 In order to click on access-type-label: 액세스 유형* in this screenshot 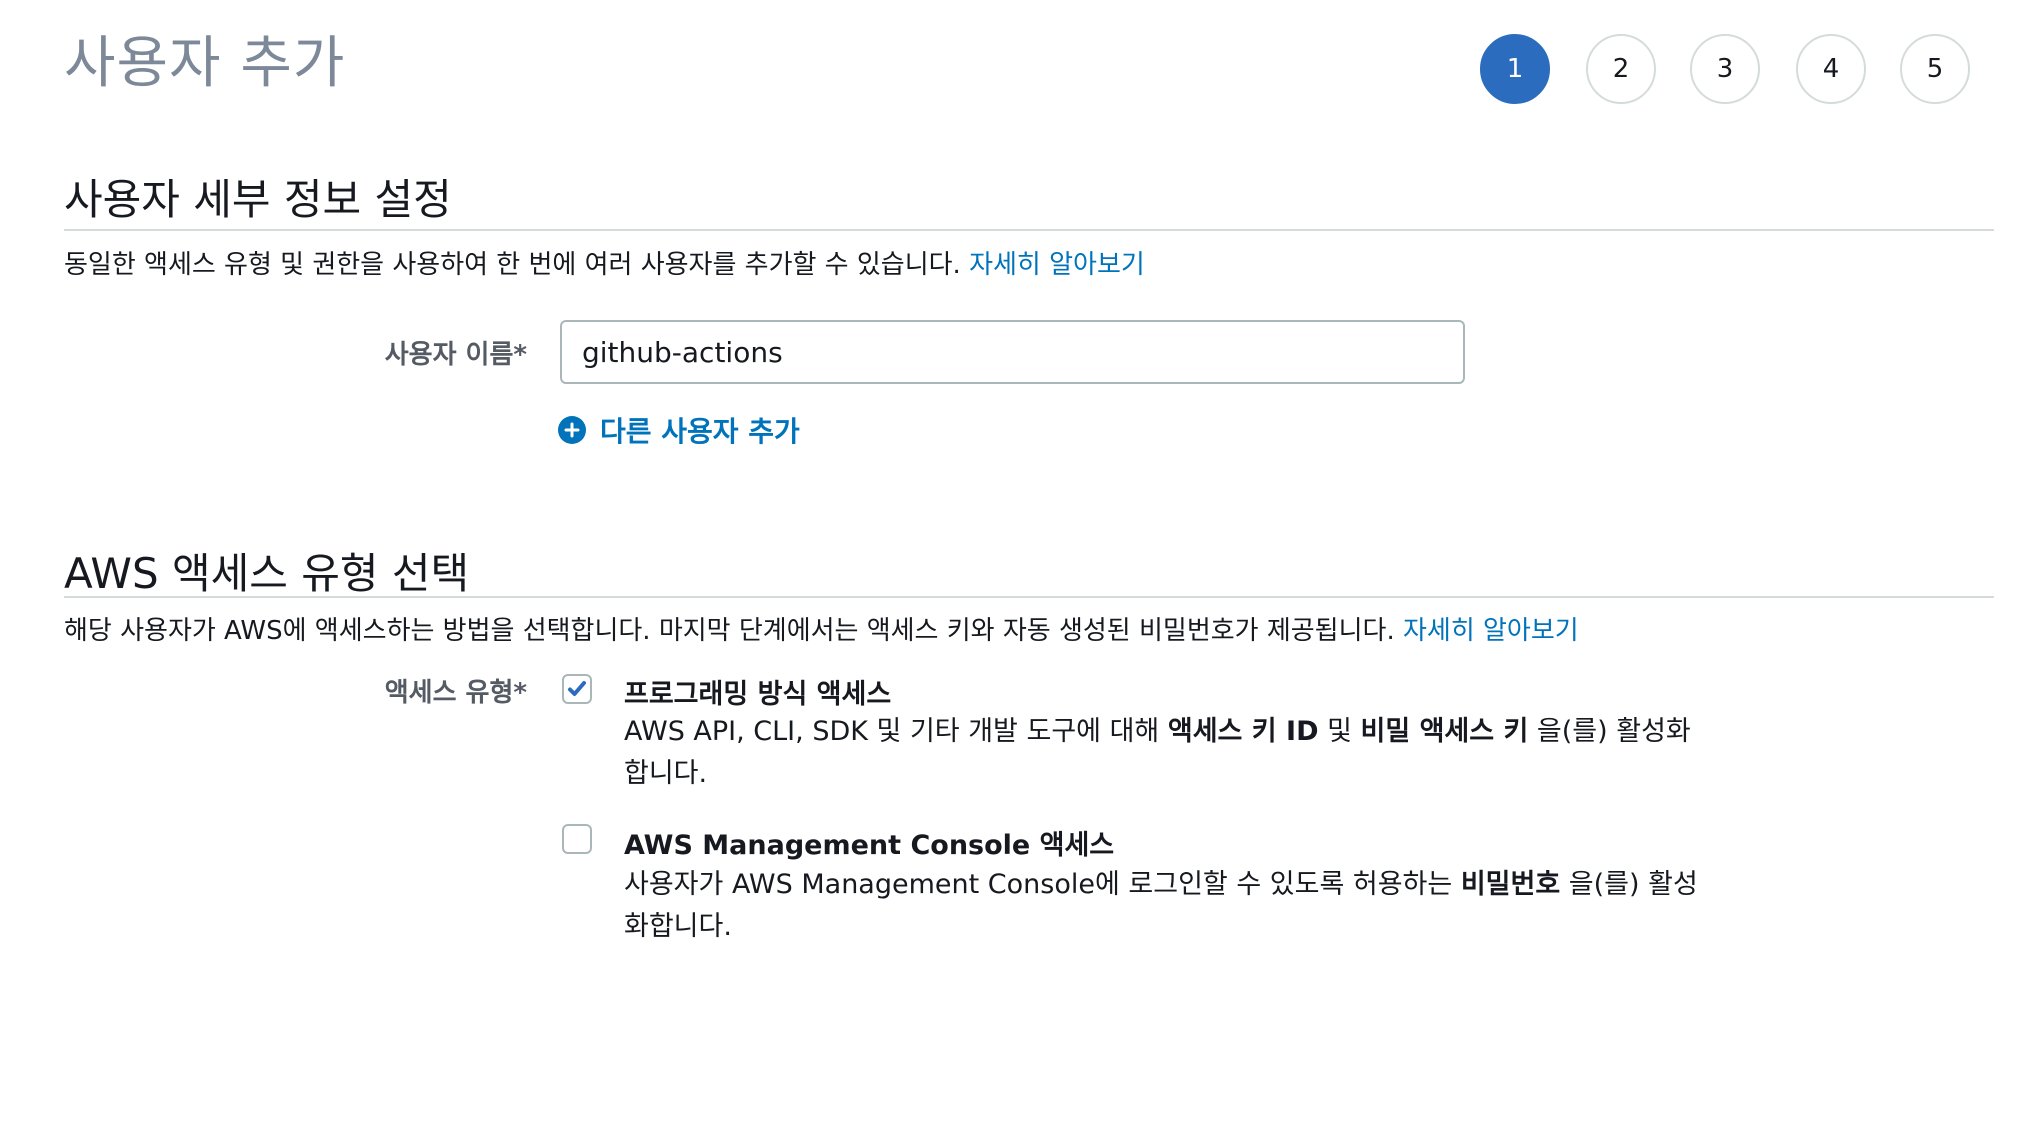, I will do `click(455, 693)`.